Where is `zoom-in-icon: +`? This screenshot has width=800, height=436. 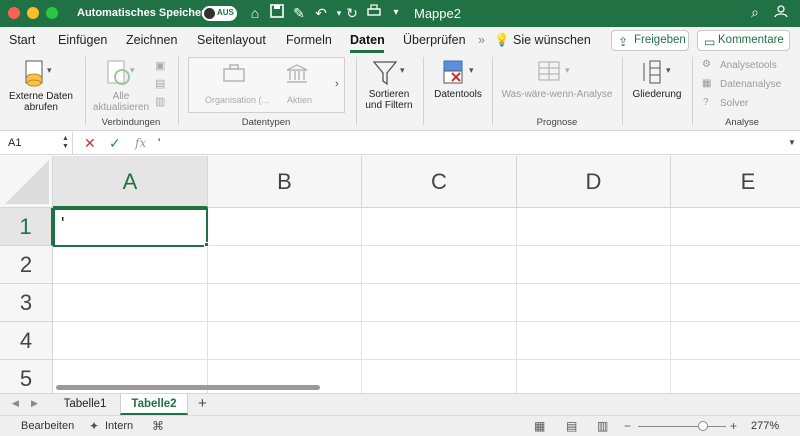 zoom-in-icon: + is located at coordinates (733, 426).